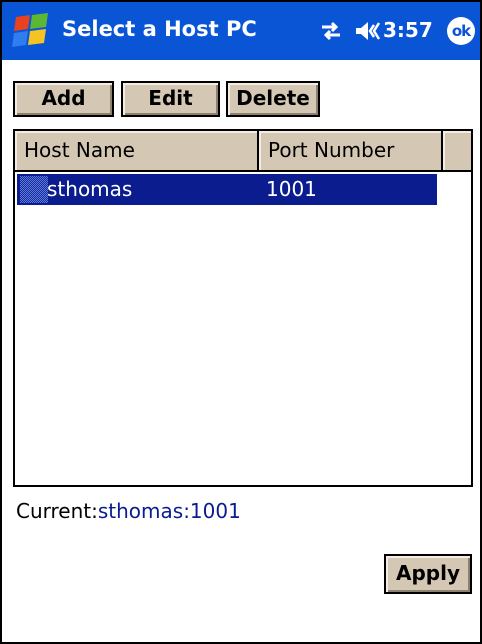  What do you see at coordinates (368, 31) in the screenshot?
I see `speaker-icon` at bounding box center [368, 31].